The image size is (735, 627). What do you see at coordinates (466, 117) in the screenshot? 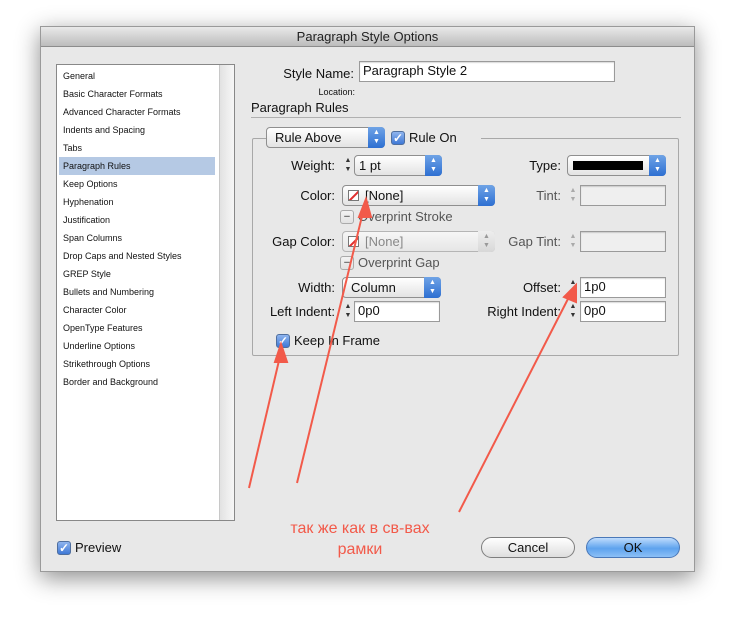
I see `section-divider` at bounding box center [466, 117].